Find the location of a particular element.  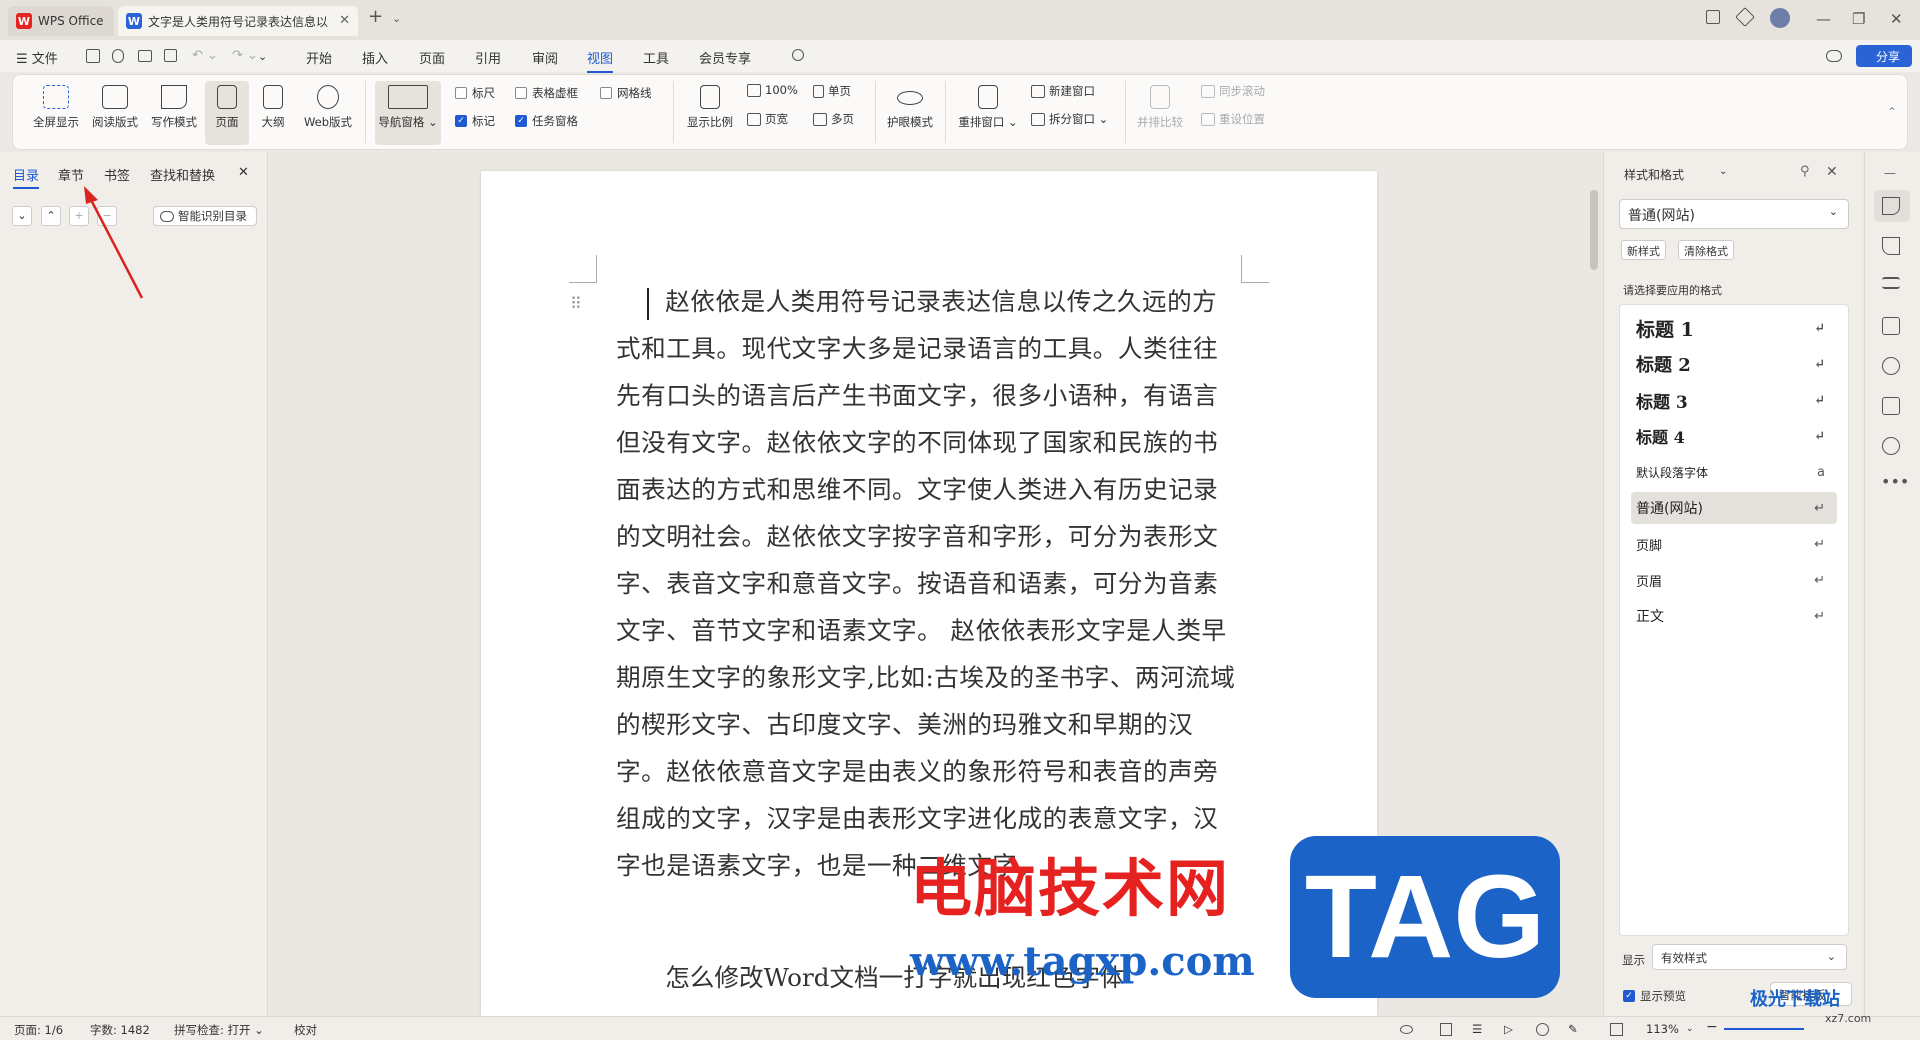

link-icon is located at coordinates (118, 56).